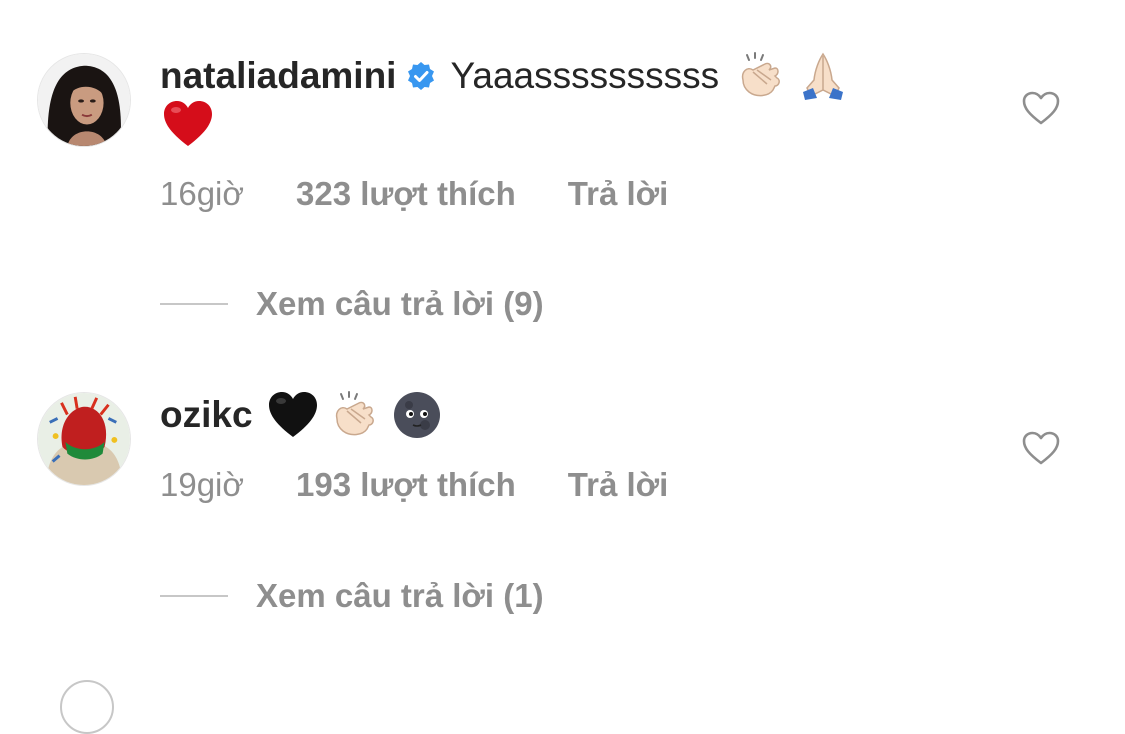 This screenshot has width=1125, height=734. I want to click on view-replies-button: Xem câu trả lời (9), so click(352, 304).